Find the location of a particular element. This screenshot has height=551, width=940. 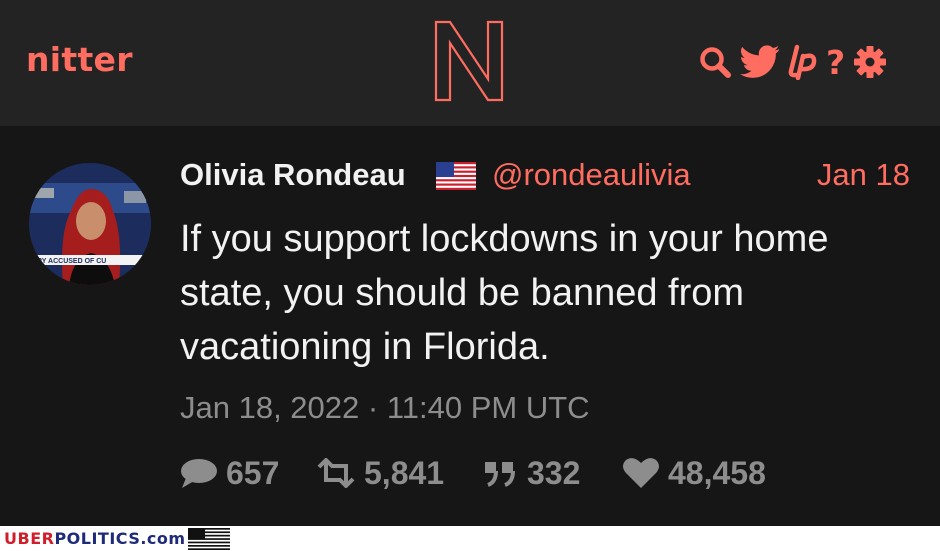

likes-count: 48,458 is located at coordinates (717, 472).